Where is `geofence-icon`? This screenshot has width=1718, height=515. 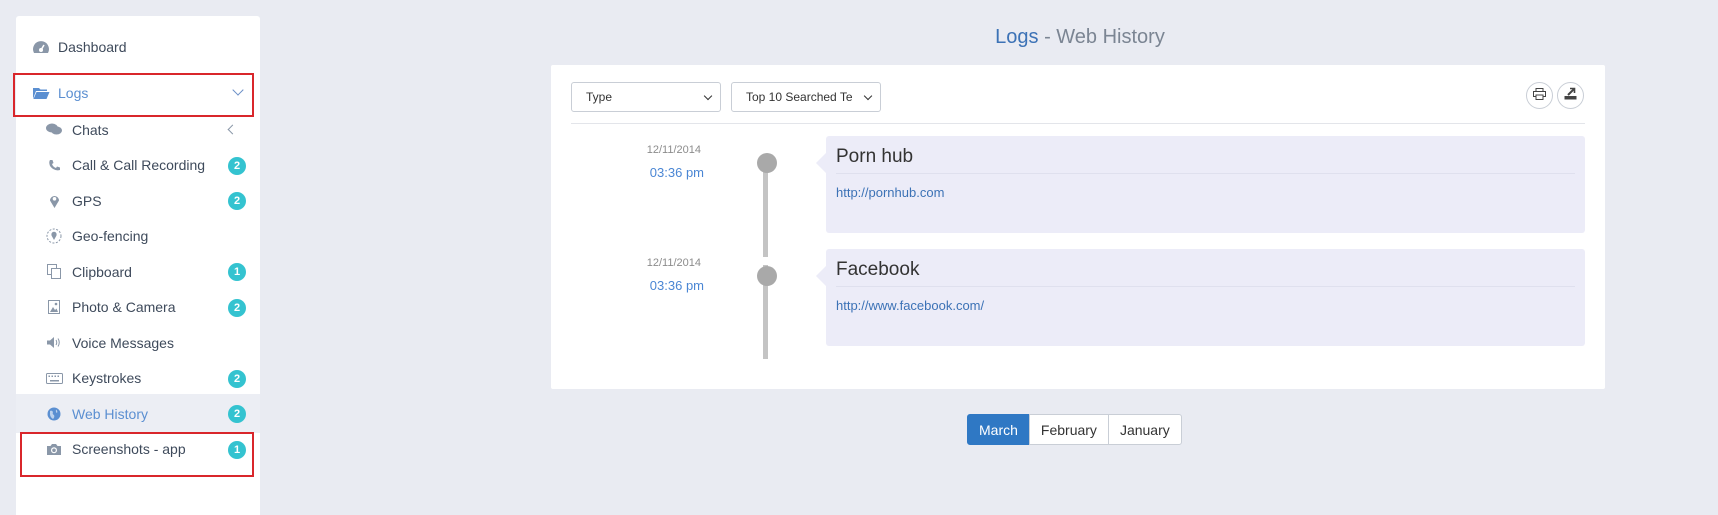
geofence-icon is located at coordinates (54, 236).